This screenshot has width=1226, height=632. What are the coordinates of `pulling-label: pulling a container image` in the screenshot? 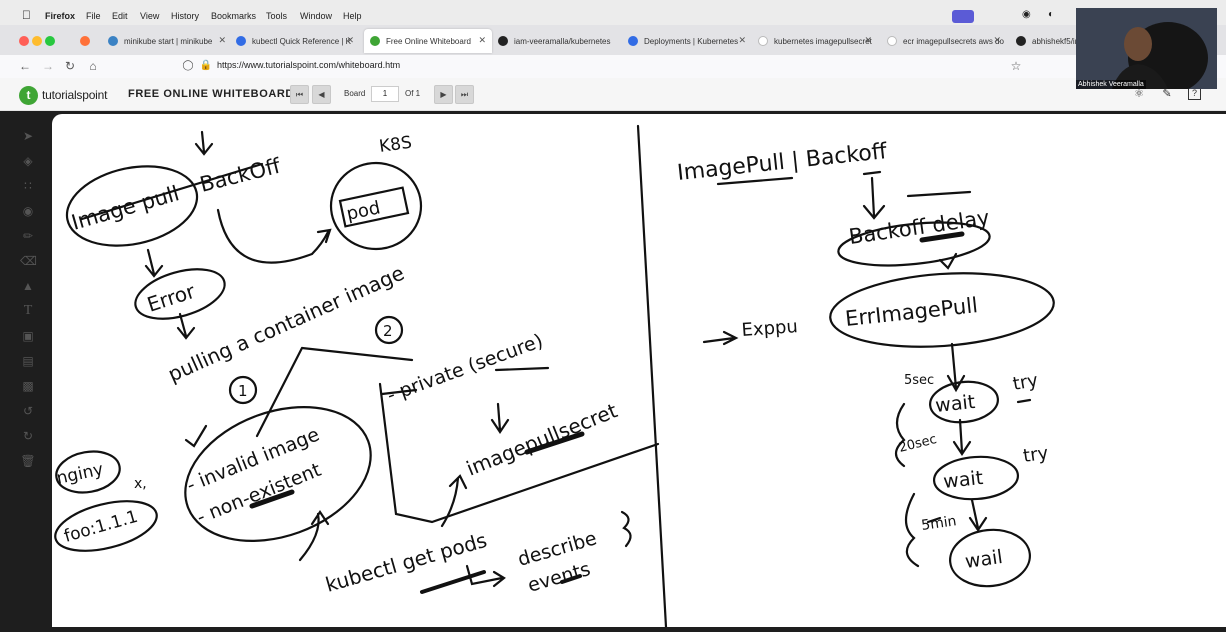 It's located at (285, 324).